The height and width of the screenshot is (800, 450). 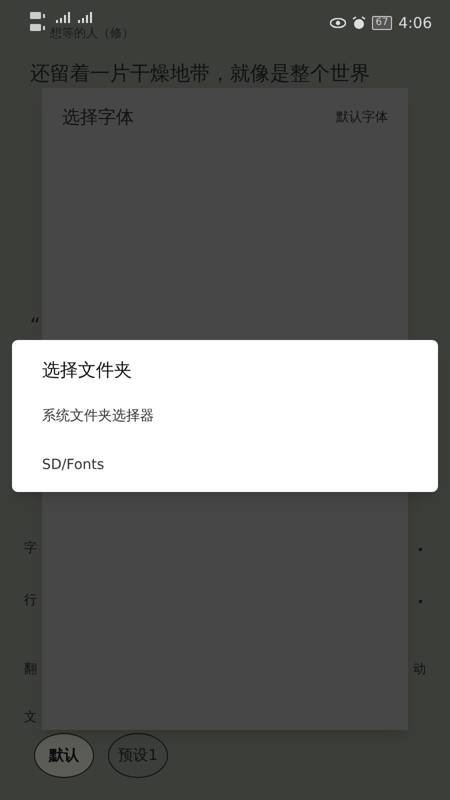 What do you see at coordinates (64, 755) in the screenshot?
I see `preset-button: 默认` at bounding box center [64, 755].